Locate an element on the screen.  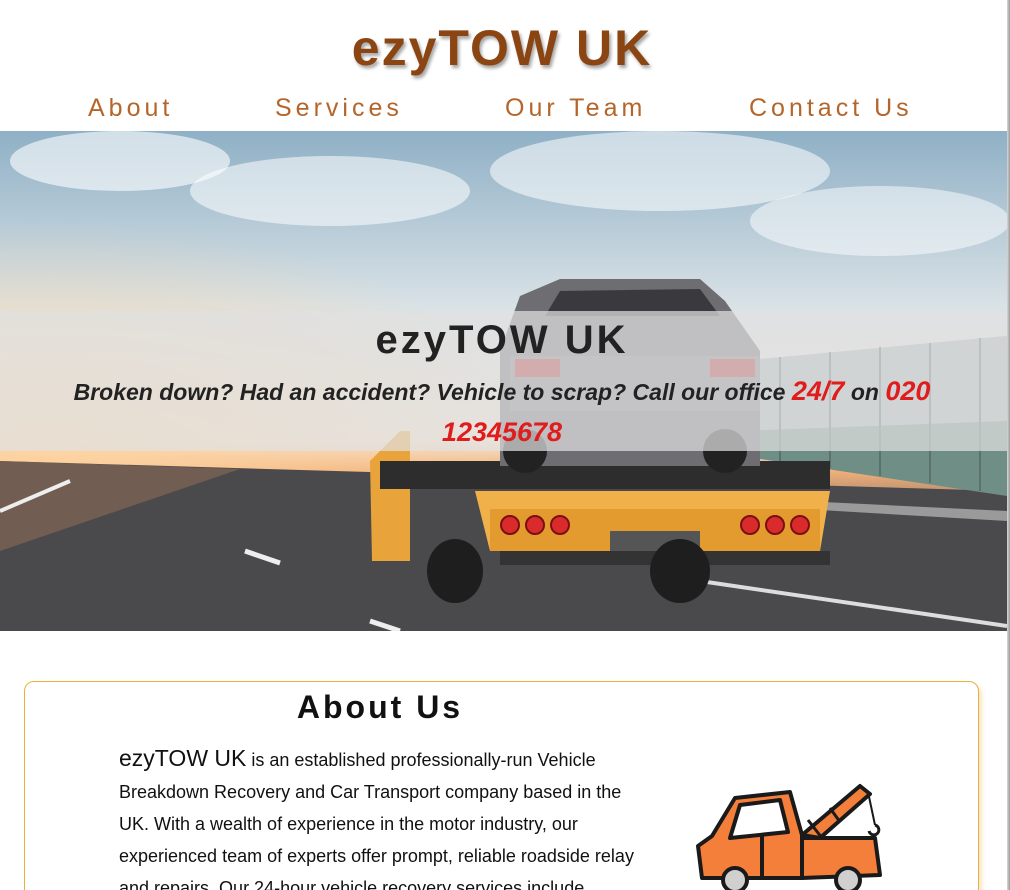
tagline-hours: 24/7 is located at coordinates (818, 391).